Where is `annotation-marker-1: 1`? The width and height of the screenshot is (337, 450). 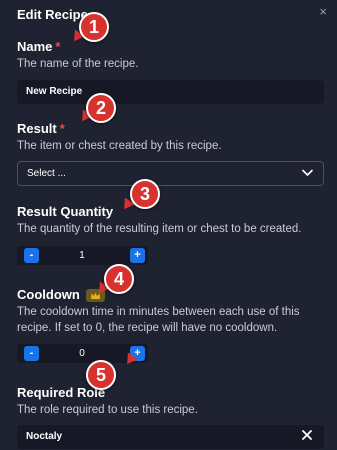 annotation-marker-1: 1 is located at coordinates (94, 27).